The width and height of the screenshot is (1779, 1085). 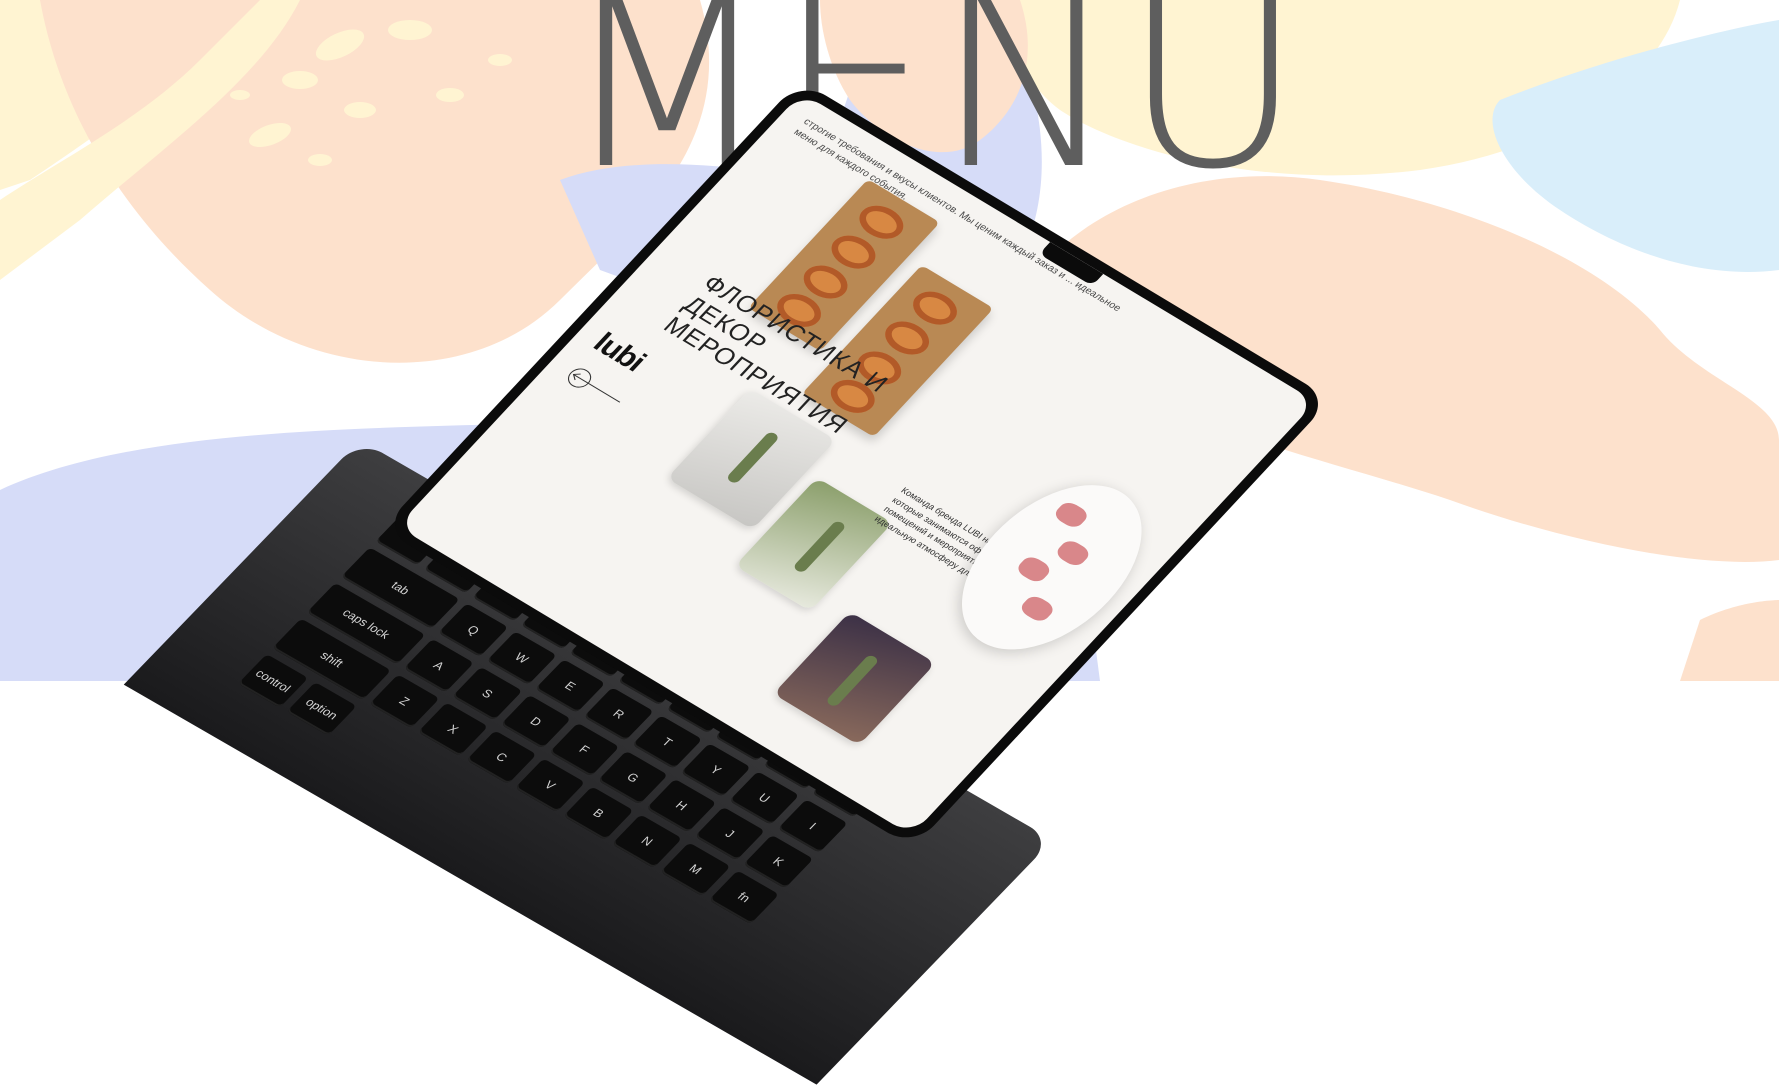 What do you see at coordinates (854, 679) in the screenshot?
I see `event-hall-photo` at bounding box center [854, 679].